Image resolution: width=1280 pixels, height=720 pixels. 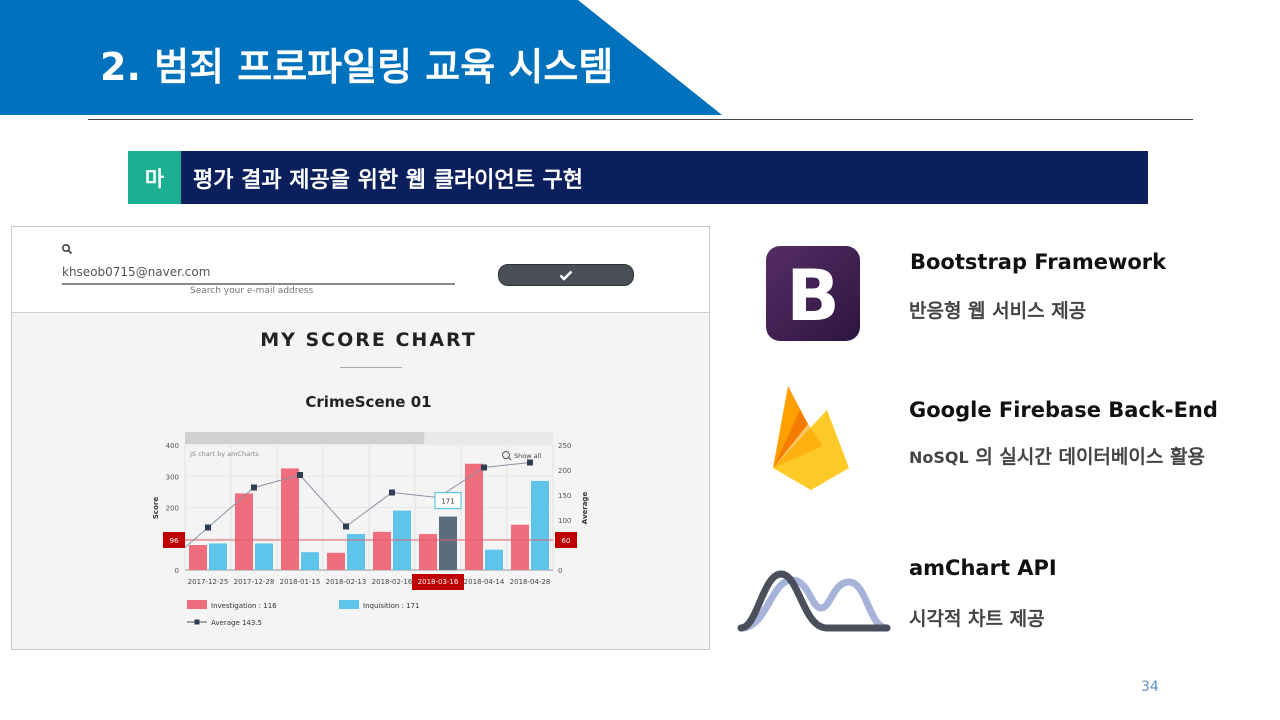 What do you see at coordinates (172, 509) in the screenshot?
I see `y-tick-label: 200` at bounding box center [172, 509].